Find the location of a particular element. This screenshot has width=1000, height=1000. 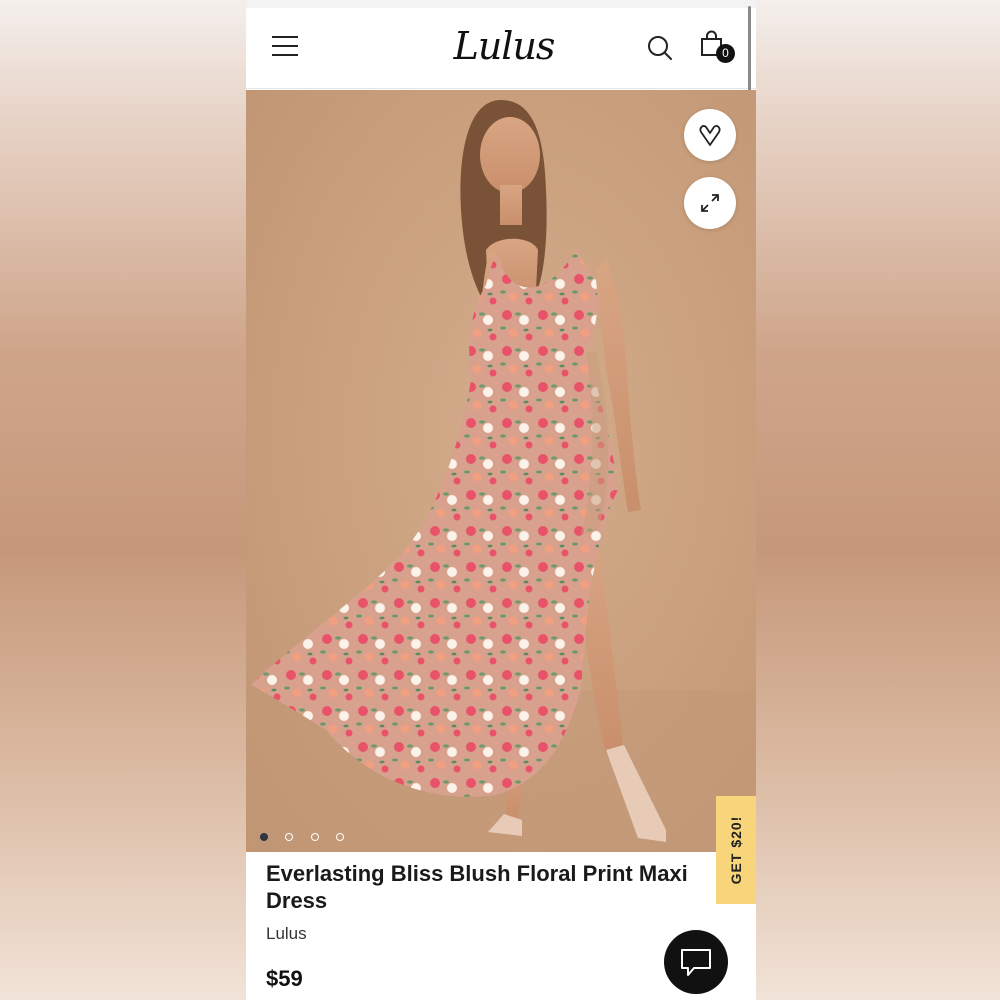

chat-button is located at coordinates (696, 962).